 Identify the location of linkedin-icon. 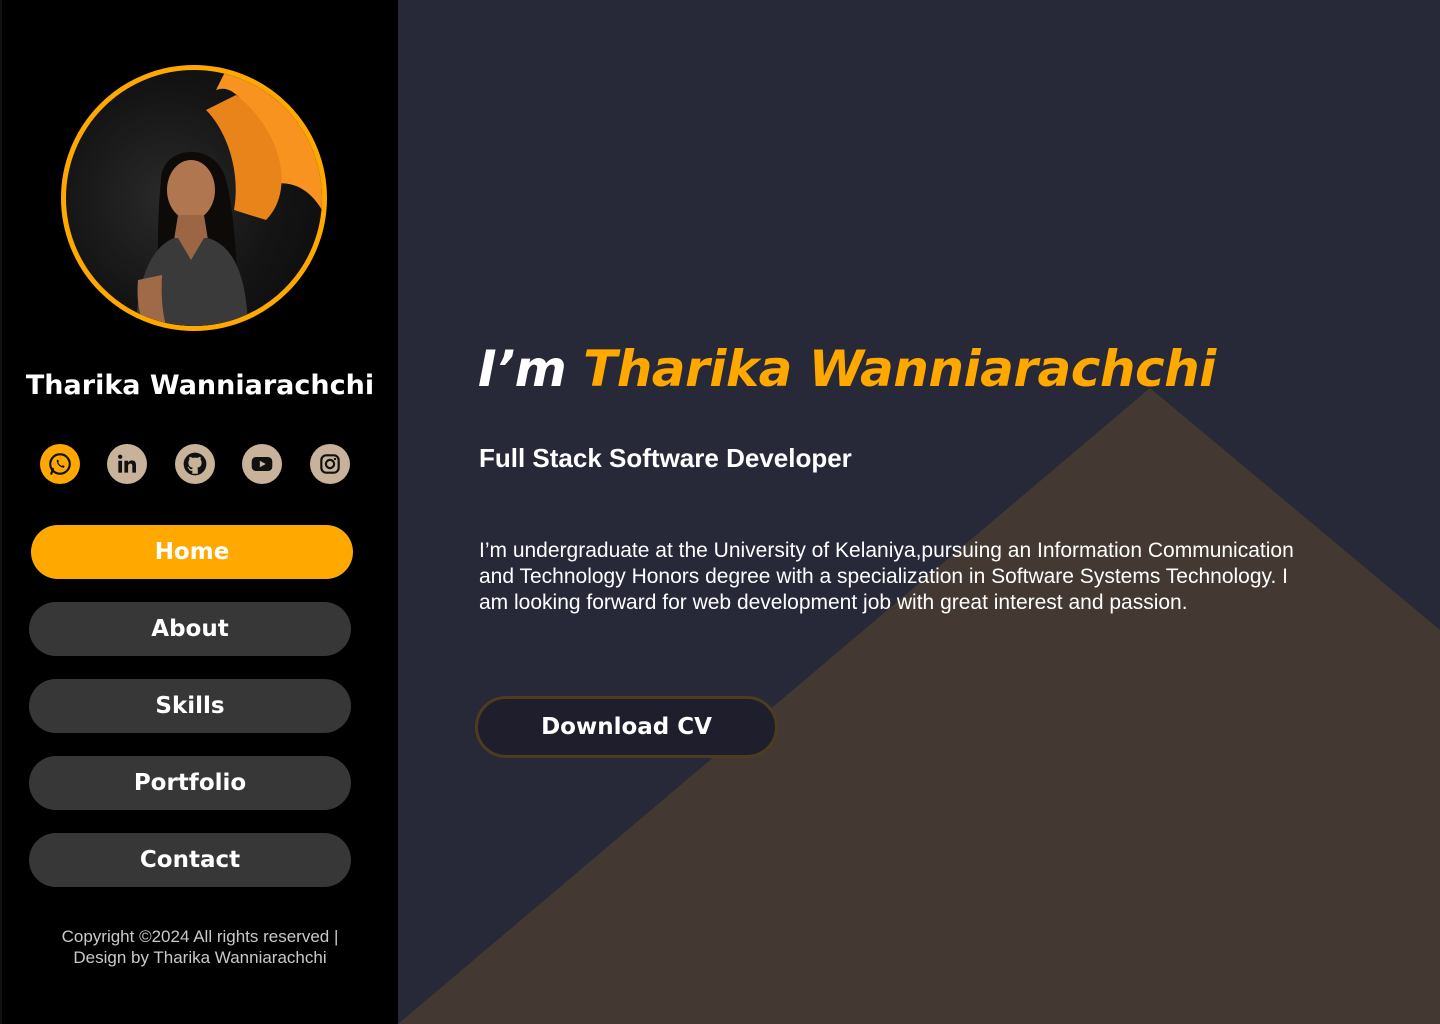
(127, 463).